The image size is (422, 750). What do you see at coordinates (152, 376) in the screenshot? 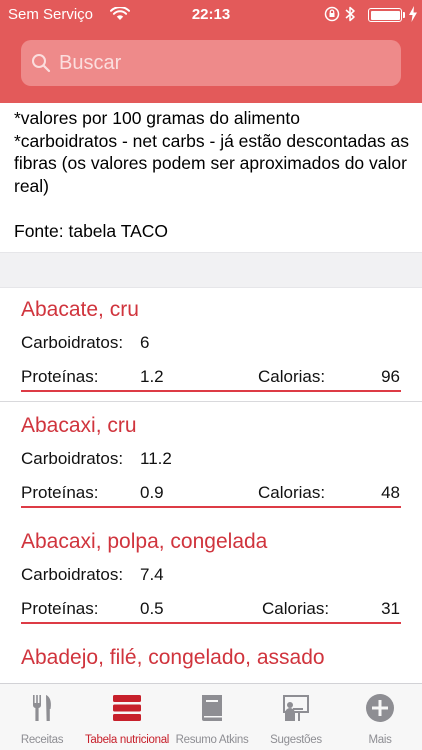
I see `protein-value: 1.2` at bounding box center [152, 376].